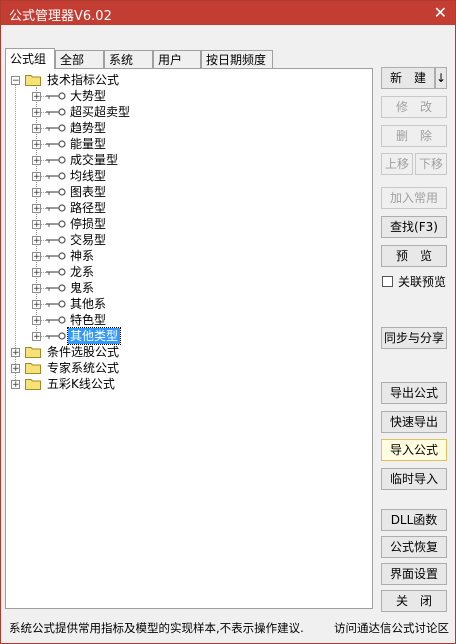 The width and height of the screenshot is (456, 644). Describe the element at coordinates (94, 160) in the screenshot. I see `tree-item-label: 成交量型` at that location.